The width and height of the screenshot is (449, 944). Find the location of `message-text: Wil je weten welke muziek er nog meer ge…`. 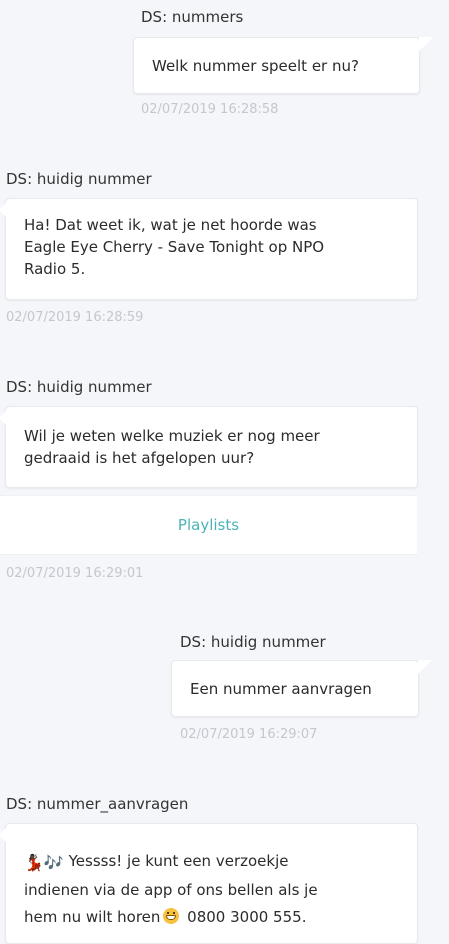

message-text: Wil je weten welke muziek er nog meer ge… is located at coordinates (172, 447).